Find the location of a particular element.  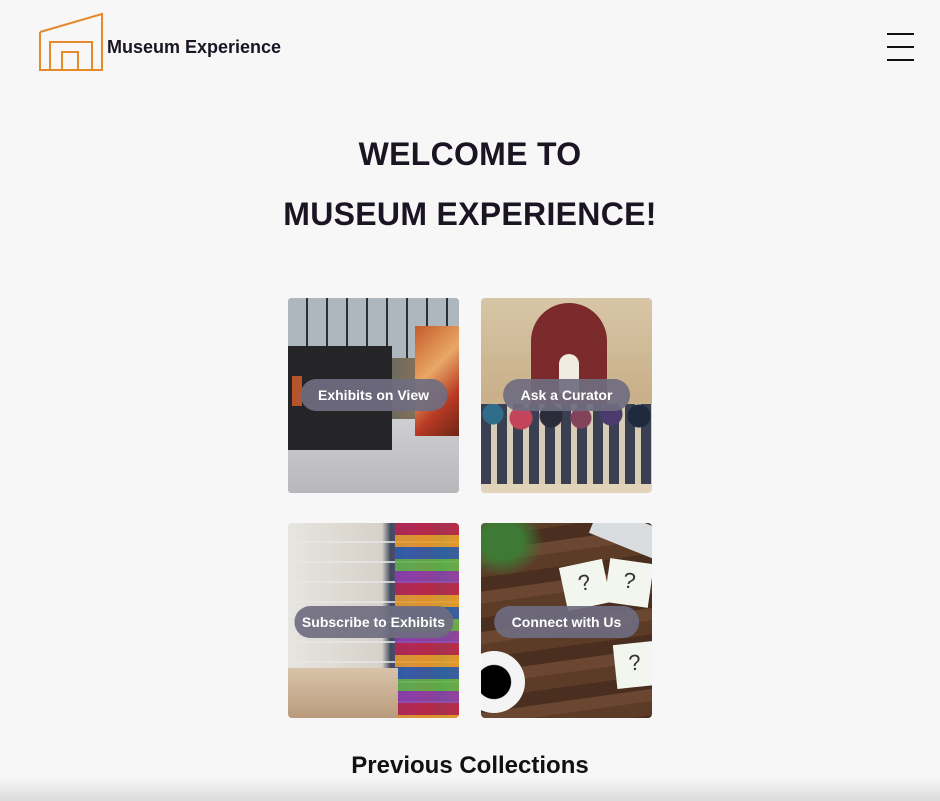

plant is located at coordinates (516, 553).